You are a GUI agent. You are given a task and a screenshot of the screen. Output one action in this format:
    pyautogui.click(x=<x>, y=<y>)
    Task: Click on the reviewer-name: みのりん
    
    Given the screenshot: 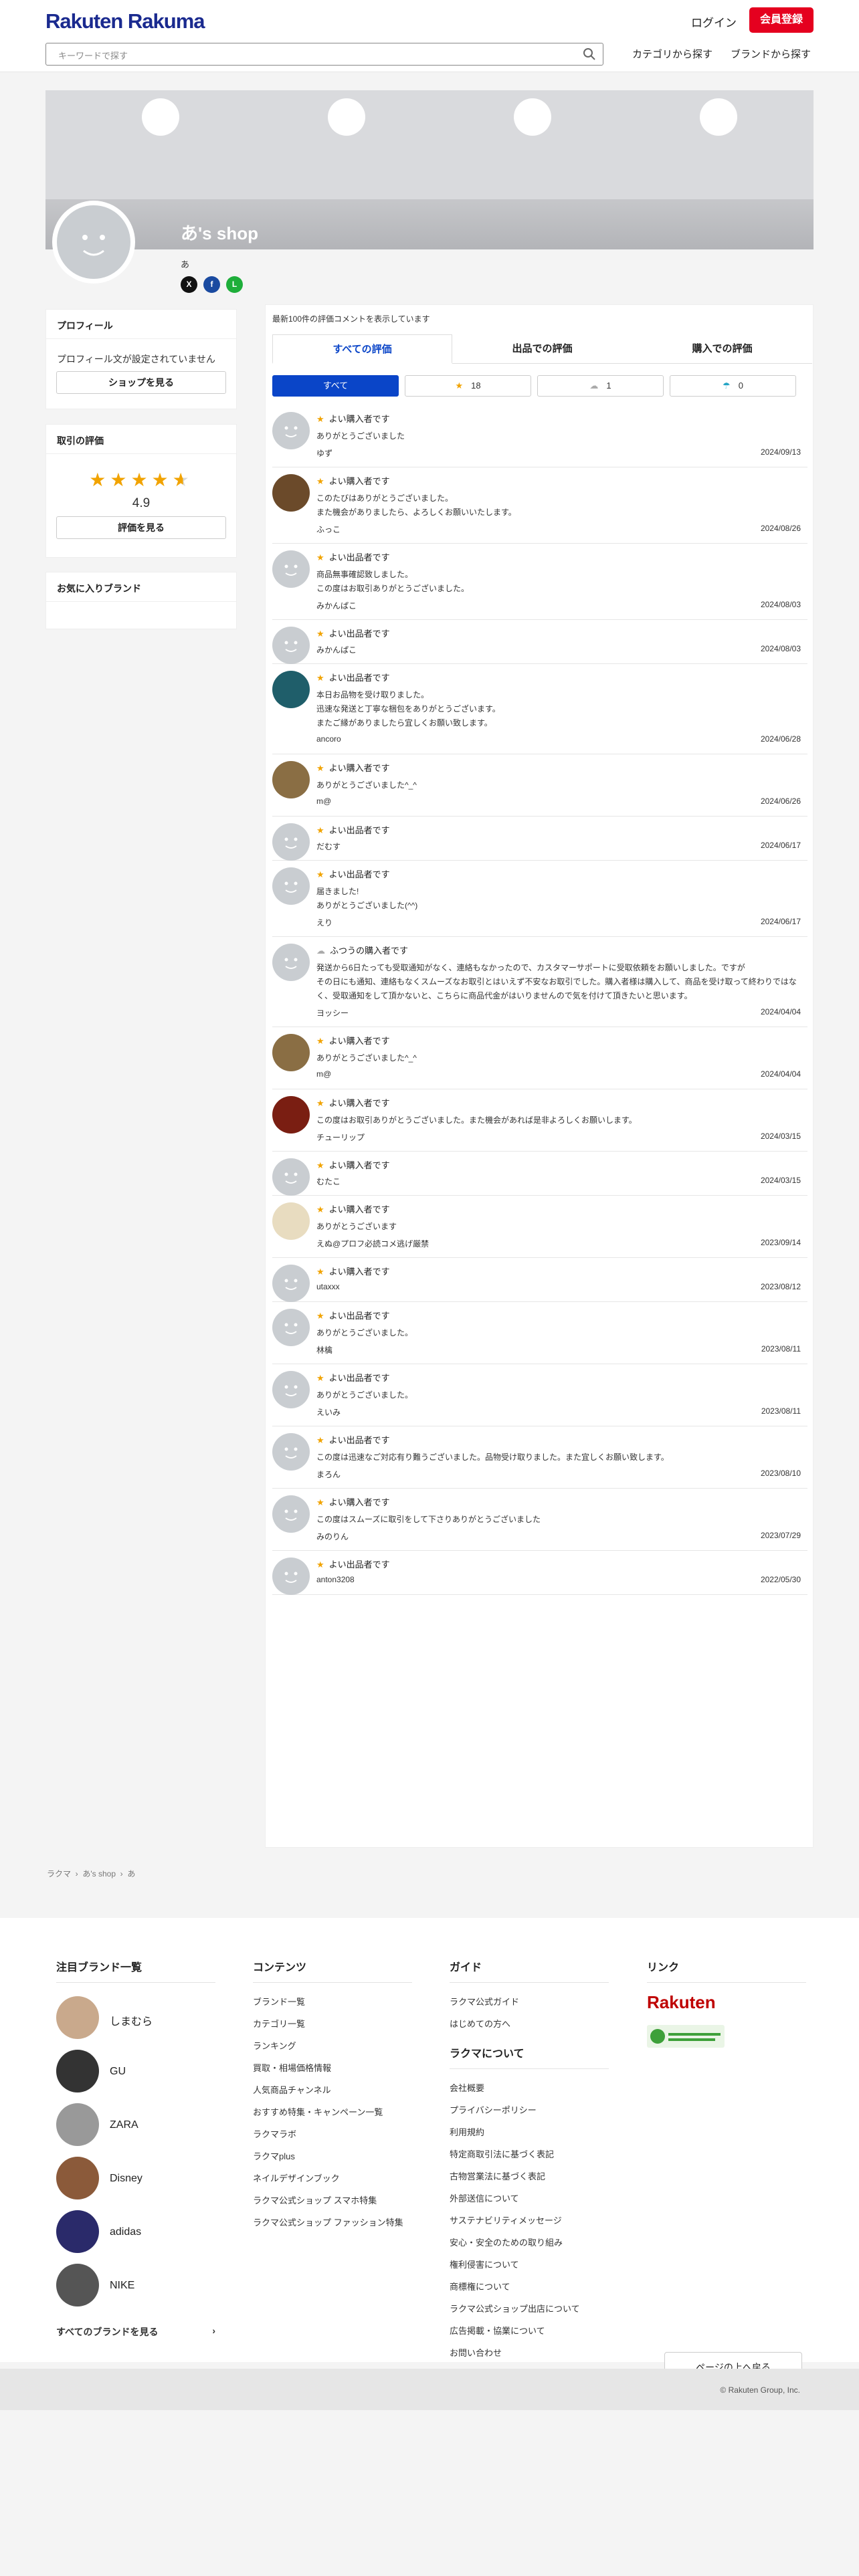 What is the action you would take?
    pyautogui.click(x=332, y=1536)
    